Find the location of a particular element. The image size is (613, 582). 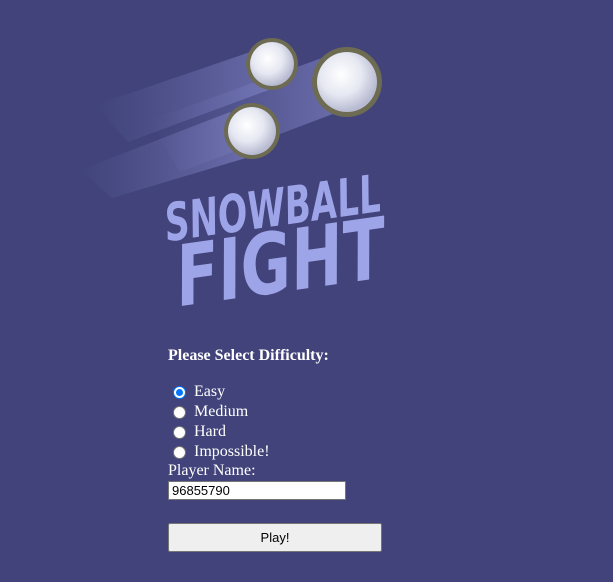

difficulty-option-hard: Hard is located at coordinates (318, 432).